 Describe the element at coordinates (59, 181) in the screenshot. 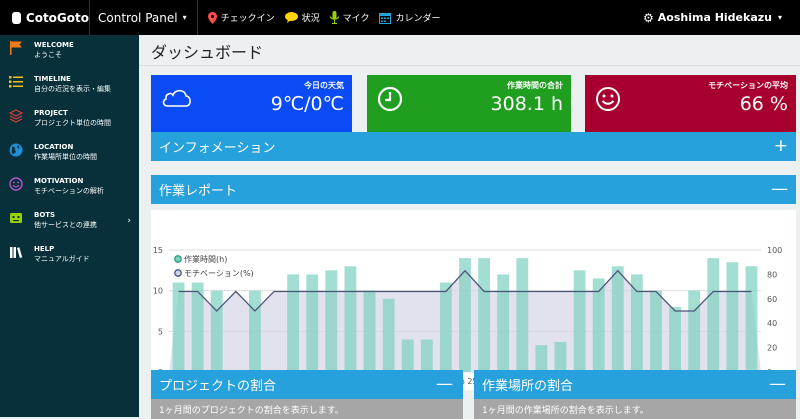

I see `sidebar-item-title: MOTIVATION` at that location.